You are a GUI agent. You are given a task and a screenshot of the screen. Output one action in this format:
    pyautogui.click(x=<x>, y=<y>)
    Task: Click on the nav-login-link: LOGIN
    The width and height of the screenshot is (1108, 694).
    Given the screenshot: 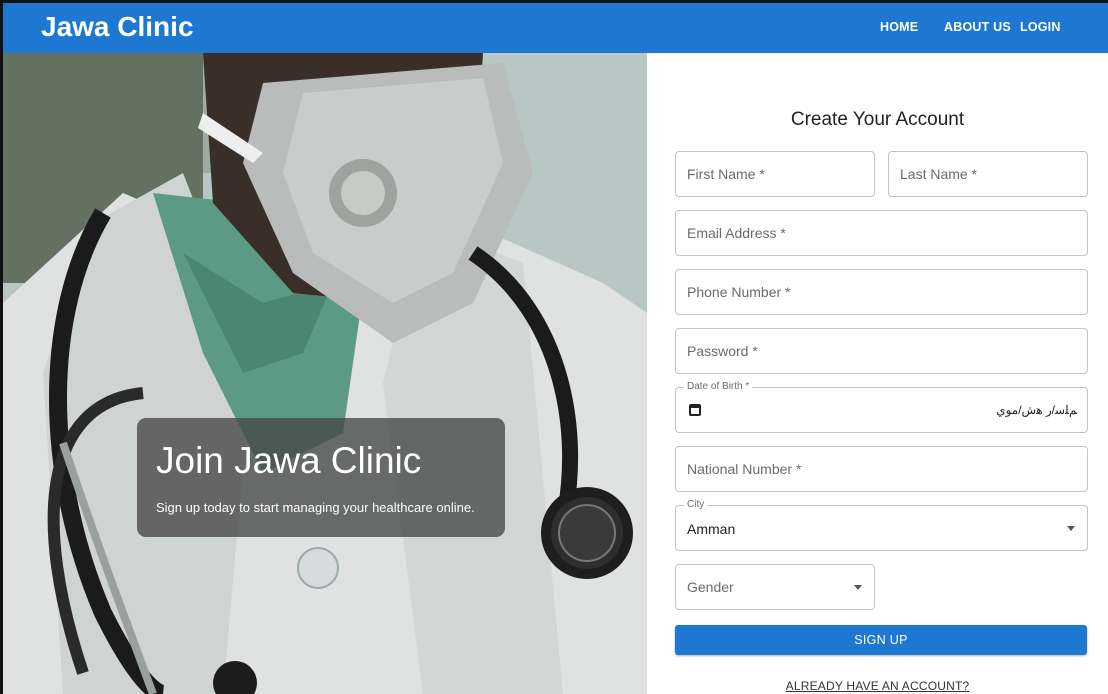 What is the action you would take?
    pyautogui.click(x=1040, y=27)
    